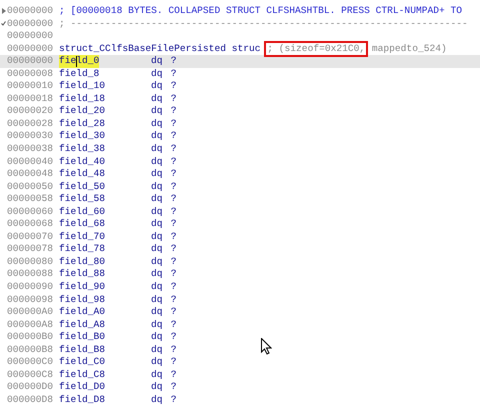 This screenshot has width=480, height=413. Describe the element at coordinates (105, 199) in the screenshot. I see `field-name: field_58` at that location.